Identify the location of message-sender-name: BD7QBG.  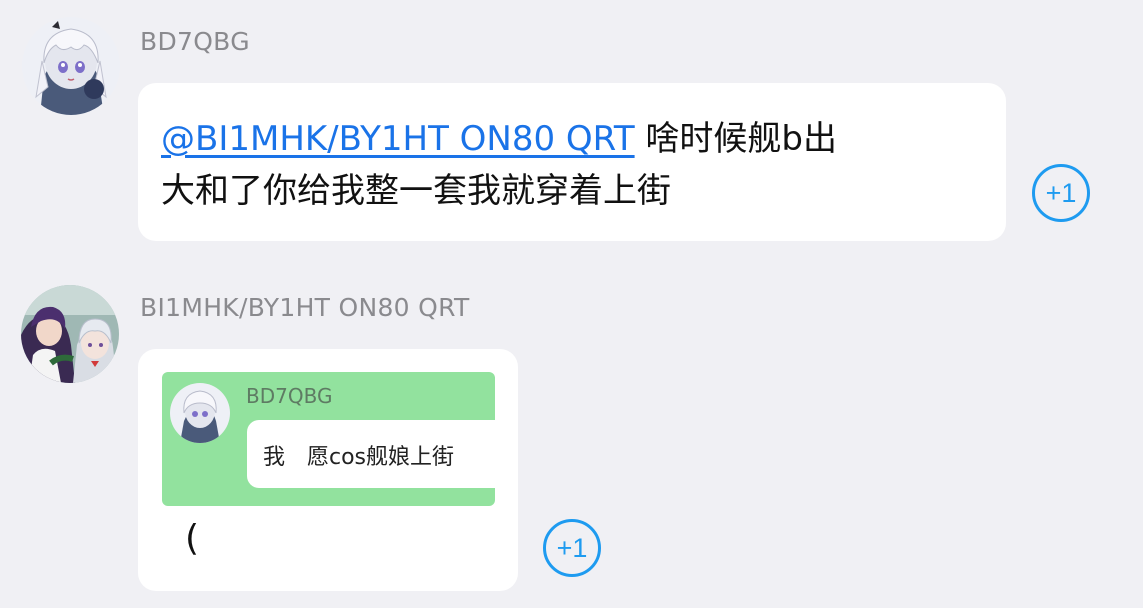
(195, 41).